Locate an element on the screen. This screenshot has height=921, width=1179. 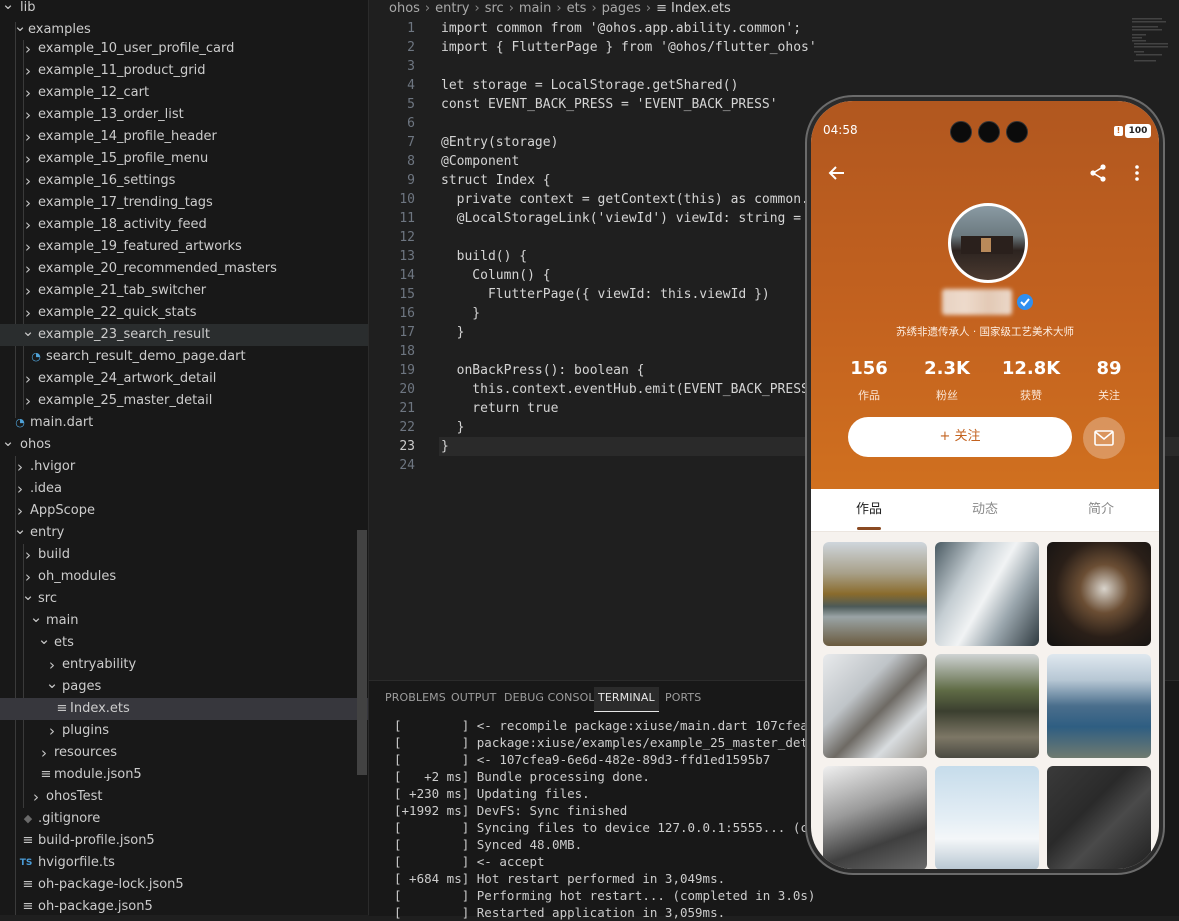
tree-item: › example_18_activity_feed is located at coordinates (184, 225).